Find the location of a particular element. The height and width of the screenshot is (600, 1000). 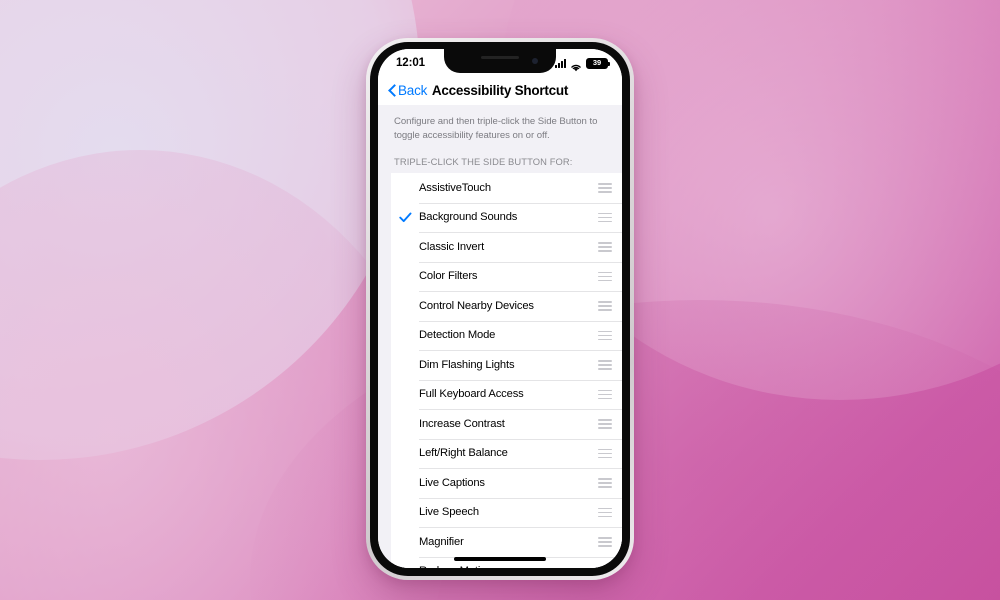

list-item-label: Control Nearby Devices is located at coordinates (476, 305).